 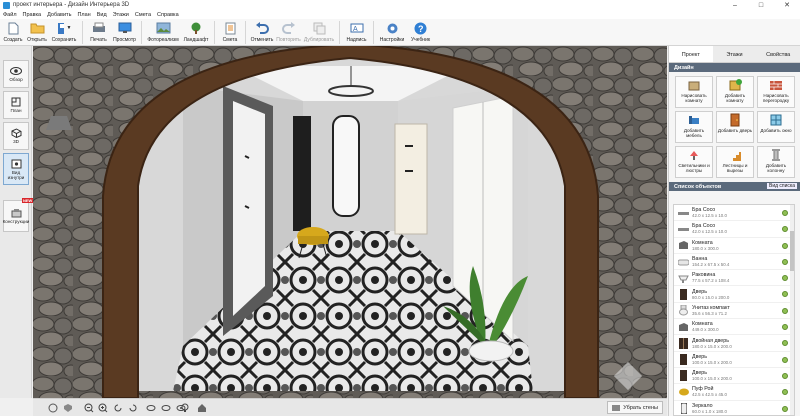 I want to click on menu-floors: Этажи, so click(x=121, y=15).